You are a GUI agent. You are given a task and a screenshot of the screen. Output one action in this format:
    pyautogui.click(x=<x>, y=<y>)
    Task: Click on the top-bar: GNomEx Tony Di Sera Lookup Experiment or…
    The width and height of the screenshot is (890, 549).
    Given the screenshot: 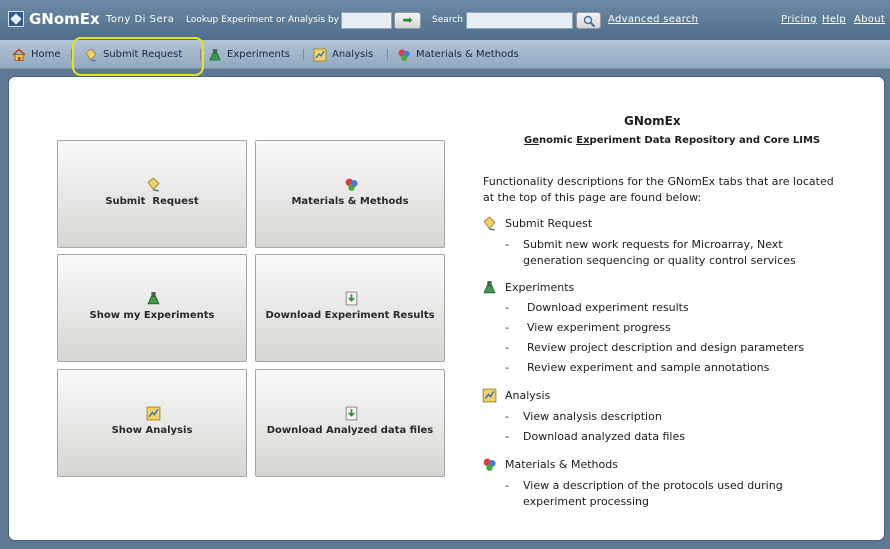 What is the action you would take?
    pyautogui.click(x=445, y=20)
    